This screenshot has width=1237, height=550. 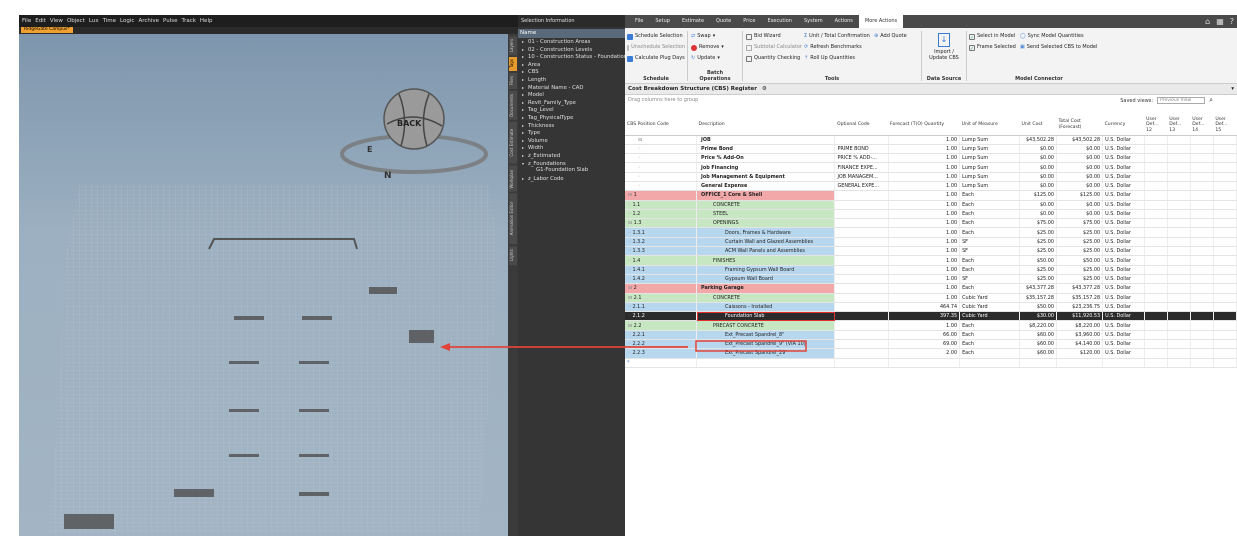 What do you see at coordinates (990, 251) in the screenshot?
I see `grid-cell: SF` at bounding box center [990, 251].